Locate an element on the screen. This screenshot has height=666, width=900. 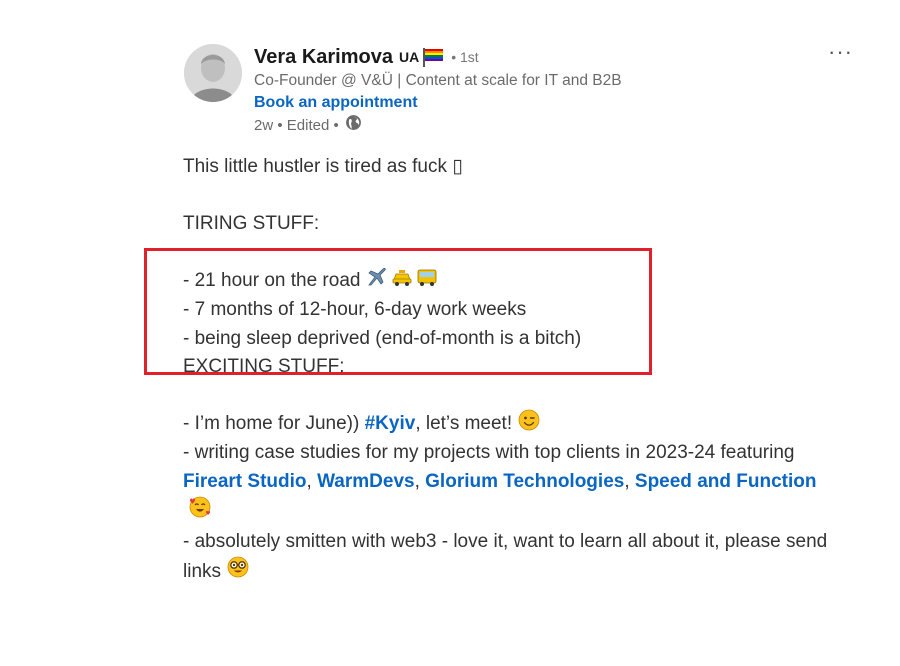
mention-link: WarmDevs is located at coordinates (366, 481).